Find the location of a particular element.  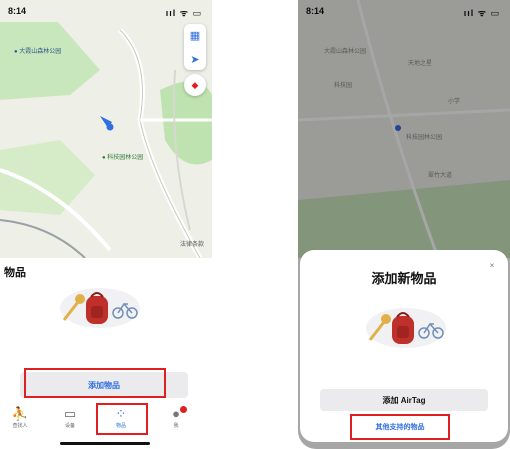

close-icon: × is located at coordinates (492, 265).